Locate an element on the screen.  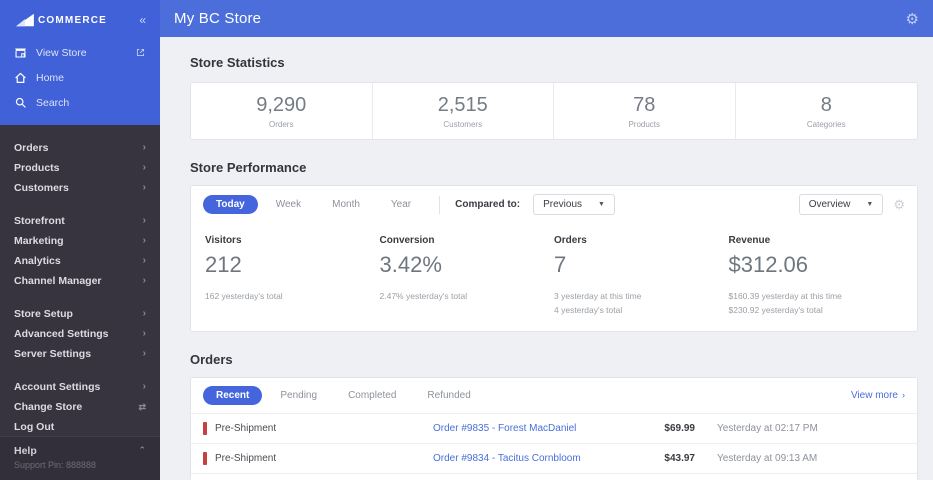
sidebar-item-label: Products is located at coordinates (37, 168).